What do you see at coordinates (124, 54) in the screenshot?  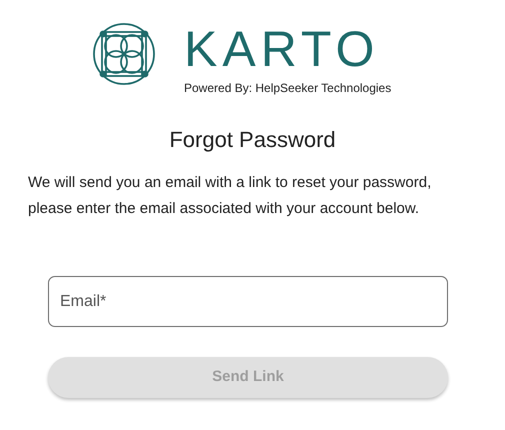 I see `logo-icon` at bounding box center [124, 54].